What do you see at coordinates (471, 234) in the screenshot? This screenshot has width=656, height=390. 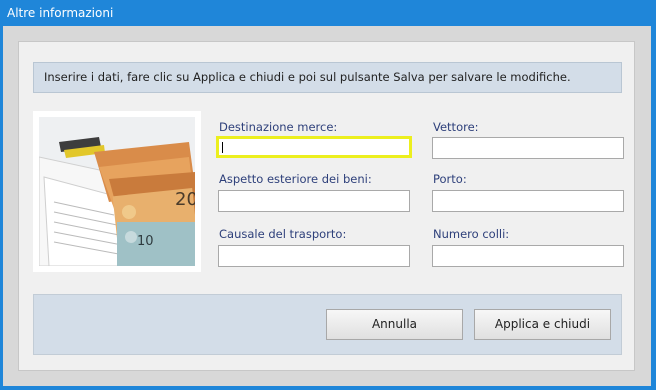 I see `label-numero-colli: Numero colli:` at bounding box center [471, 234].